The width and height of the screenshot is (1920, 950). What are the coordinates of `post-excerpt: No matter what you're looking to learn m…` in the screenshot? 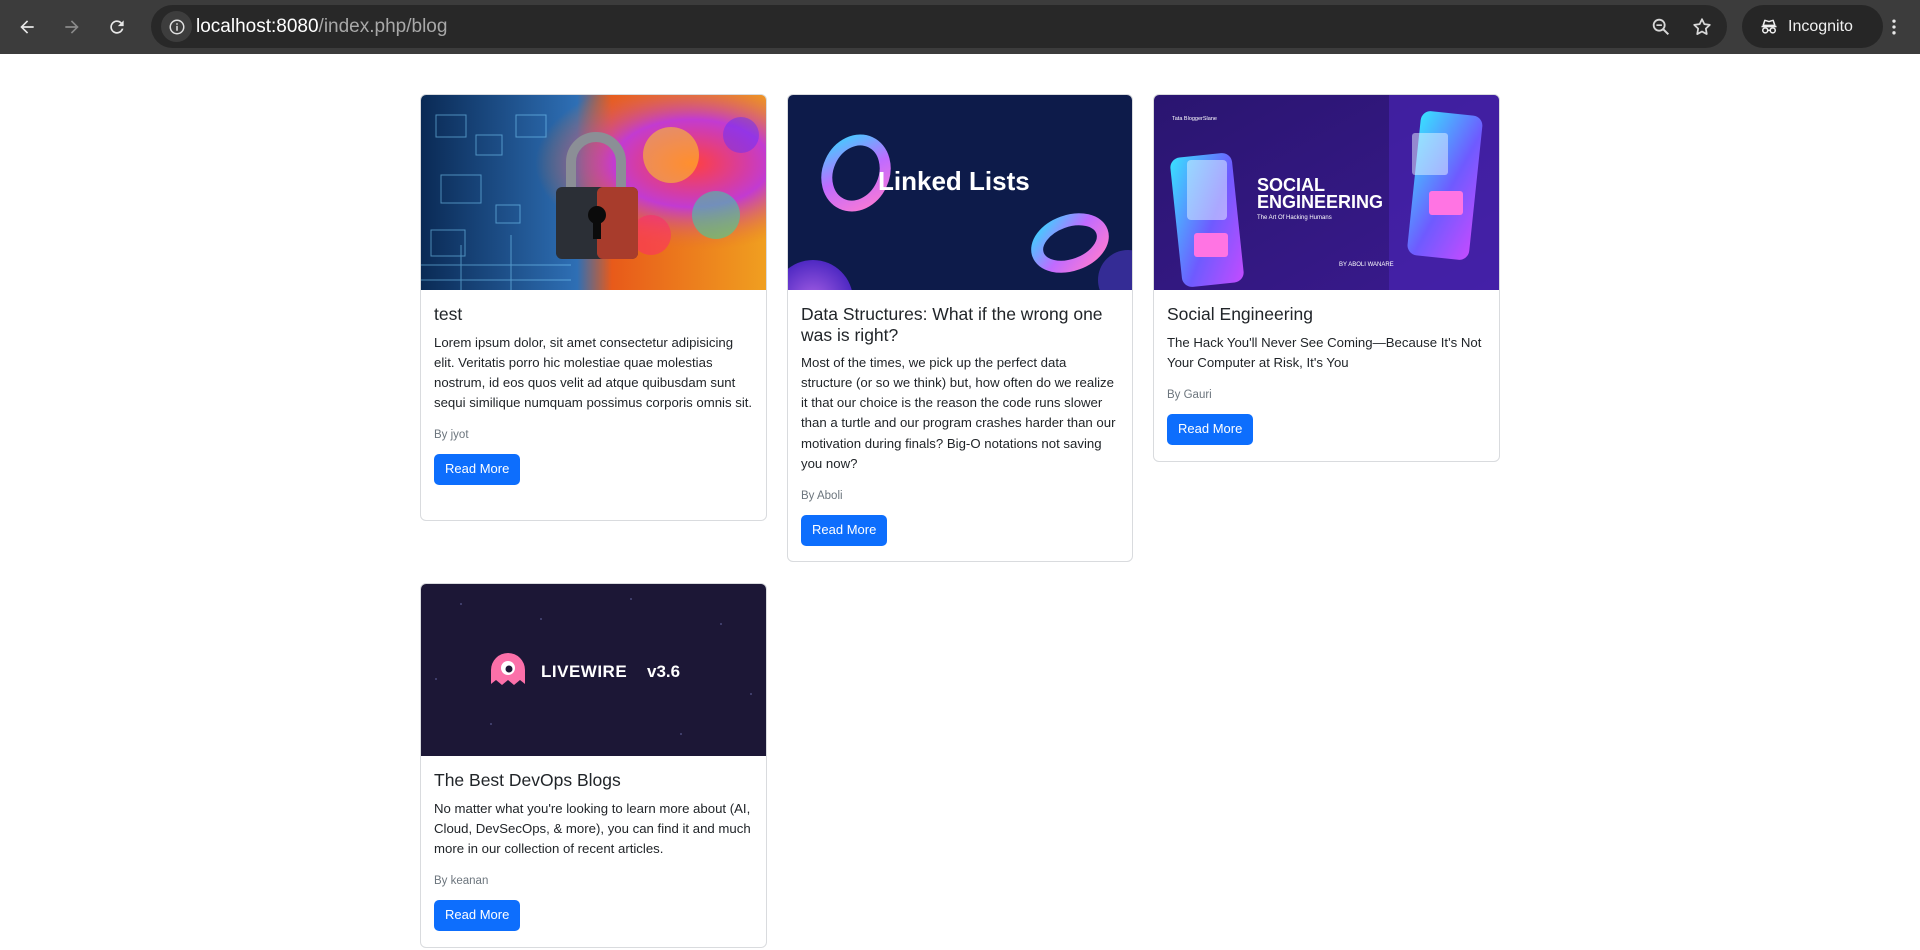 It's located at (592, 828).